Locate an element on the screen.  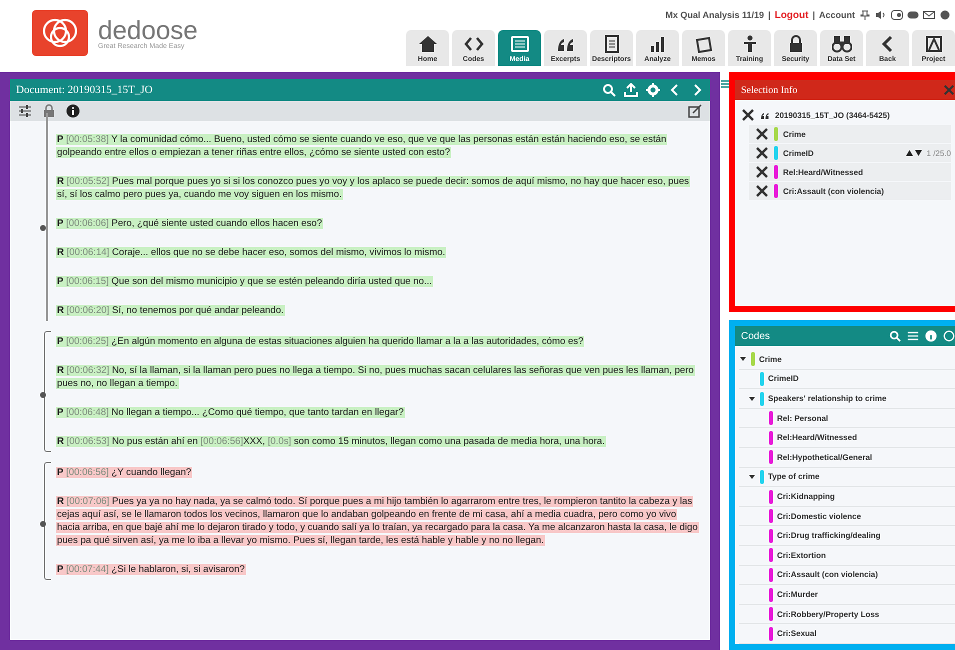
mail-icon is located at coordinates (929, 15).